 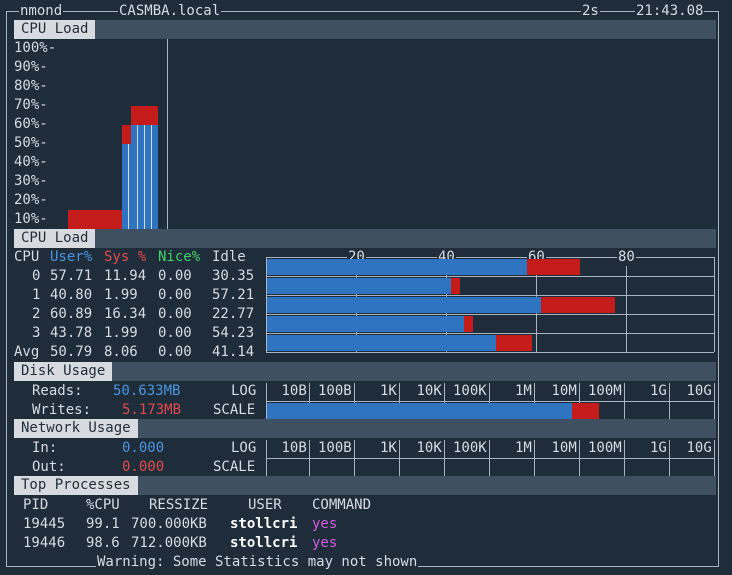 I want to click on proc-pid: 19445, so click(x=44, y=524).